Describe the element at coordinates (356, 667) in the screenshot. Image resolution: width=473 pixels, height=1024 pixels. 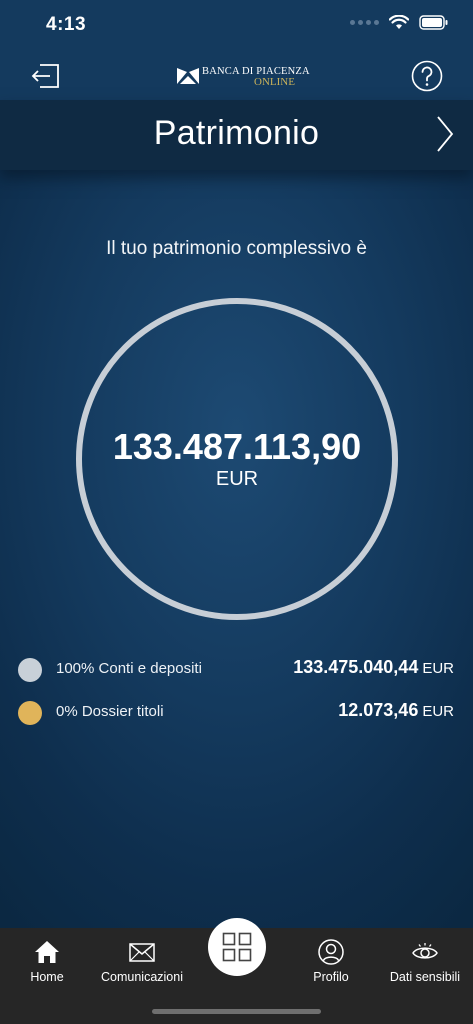
I see `legend-amount-conti: 133.475.040,44` at that location.